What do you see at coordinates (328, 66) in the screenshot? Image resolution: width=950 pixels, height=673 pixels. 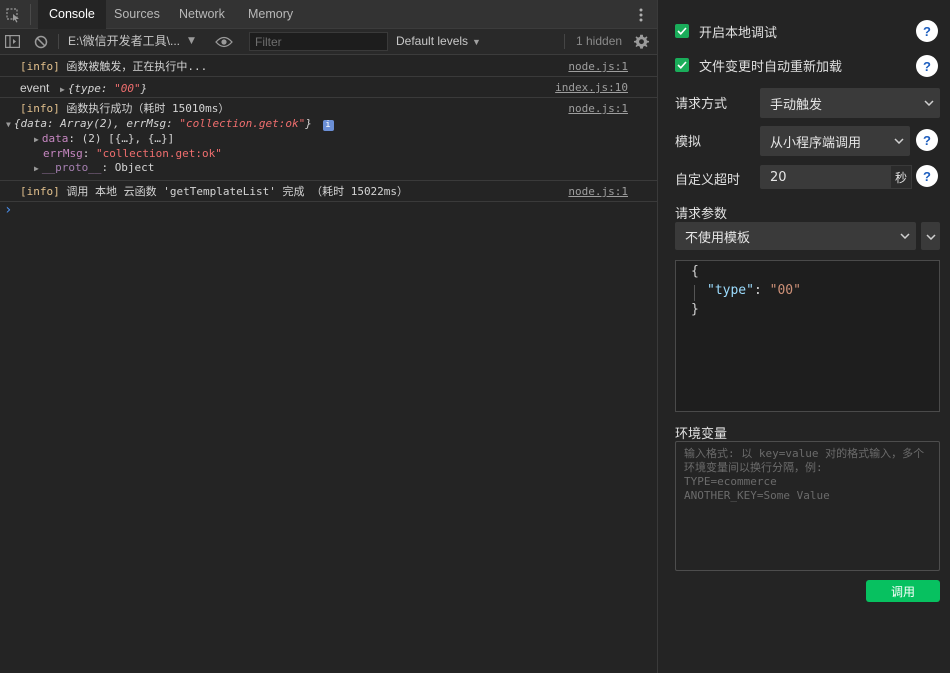 I see `log-entry: [info] 函数被触发，正在执行中... node.js:1` at bounding box center [328, 66].